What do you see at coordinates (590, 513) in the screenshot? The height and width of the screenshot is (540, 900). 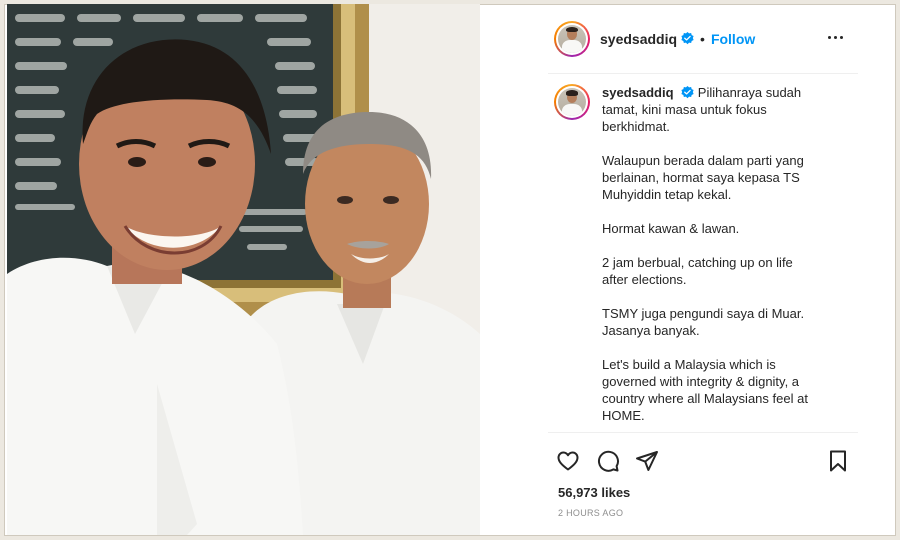 I see `post-timestamp: 2 HOURS AGO` at bounding box center [590, 513].